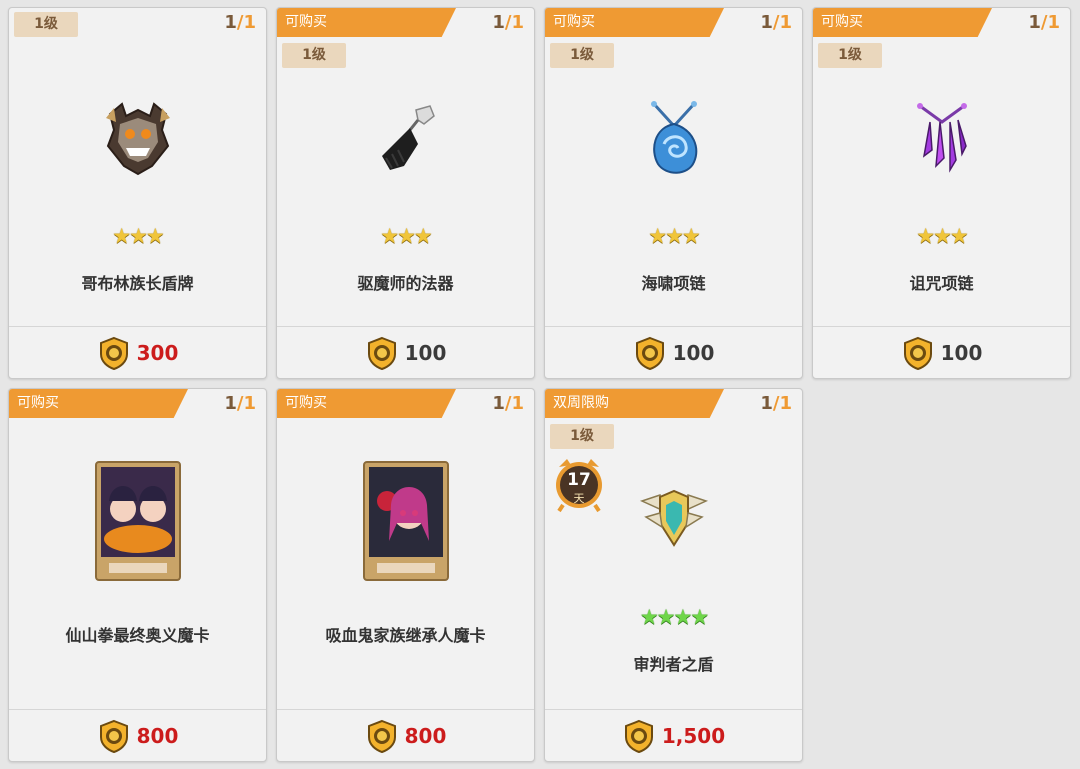 The width and height of the screenshot is (1080, 769). What do you see at coordinates (137, 523) in the screenshot?
I see `twin-fighters-card-icon` at bounding box center [137, 523].